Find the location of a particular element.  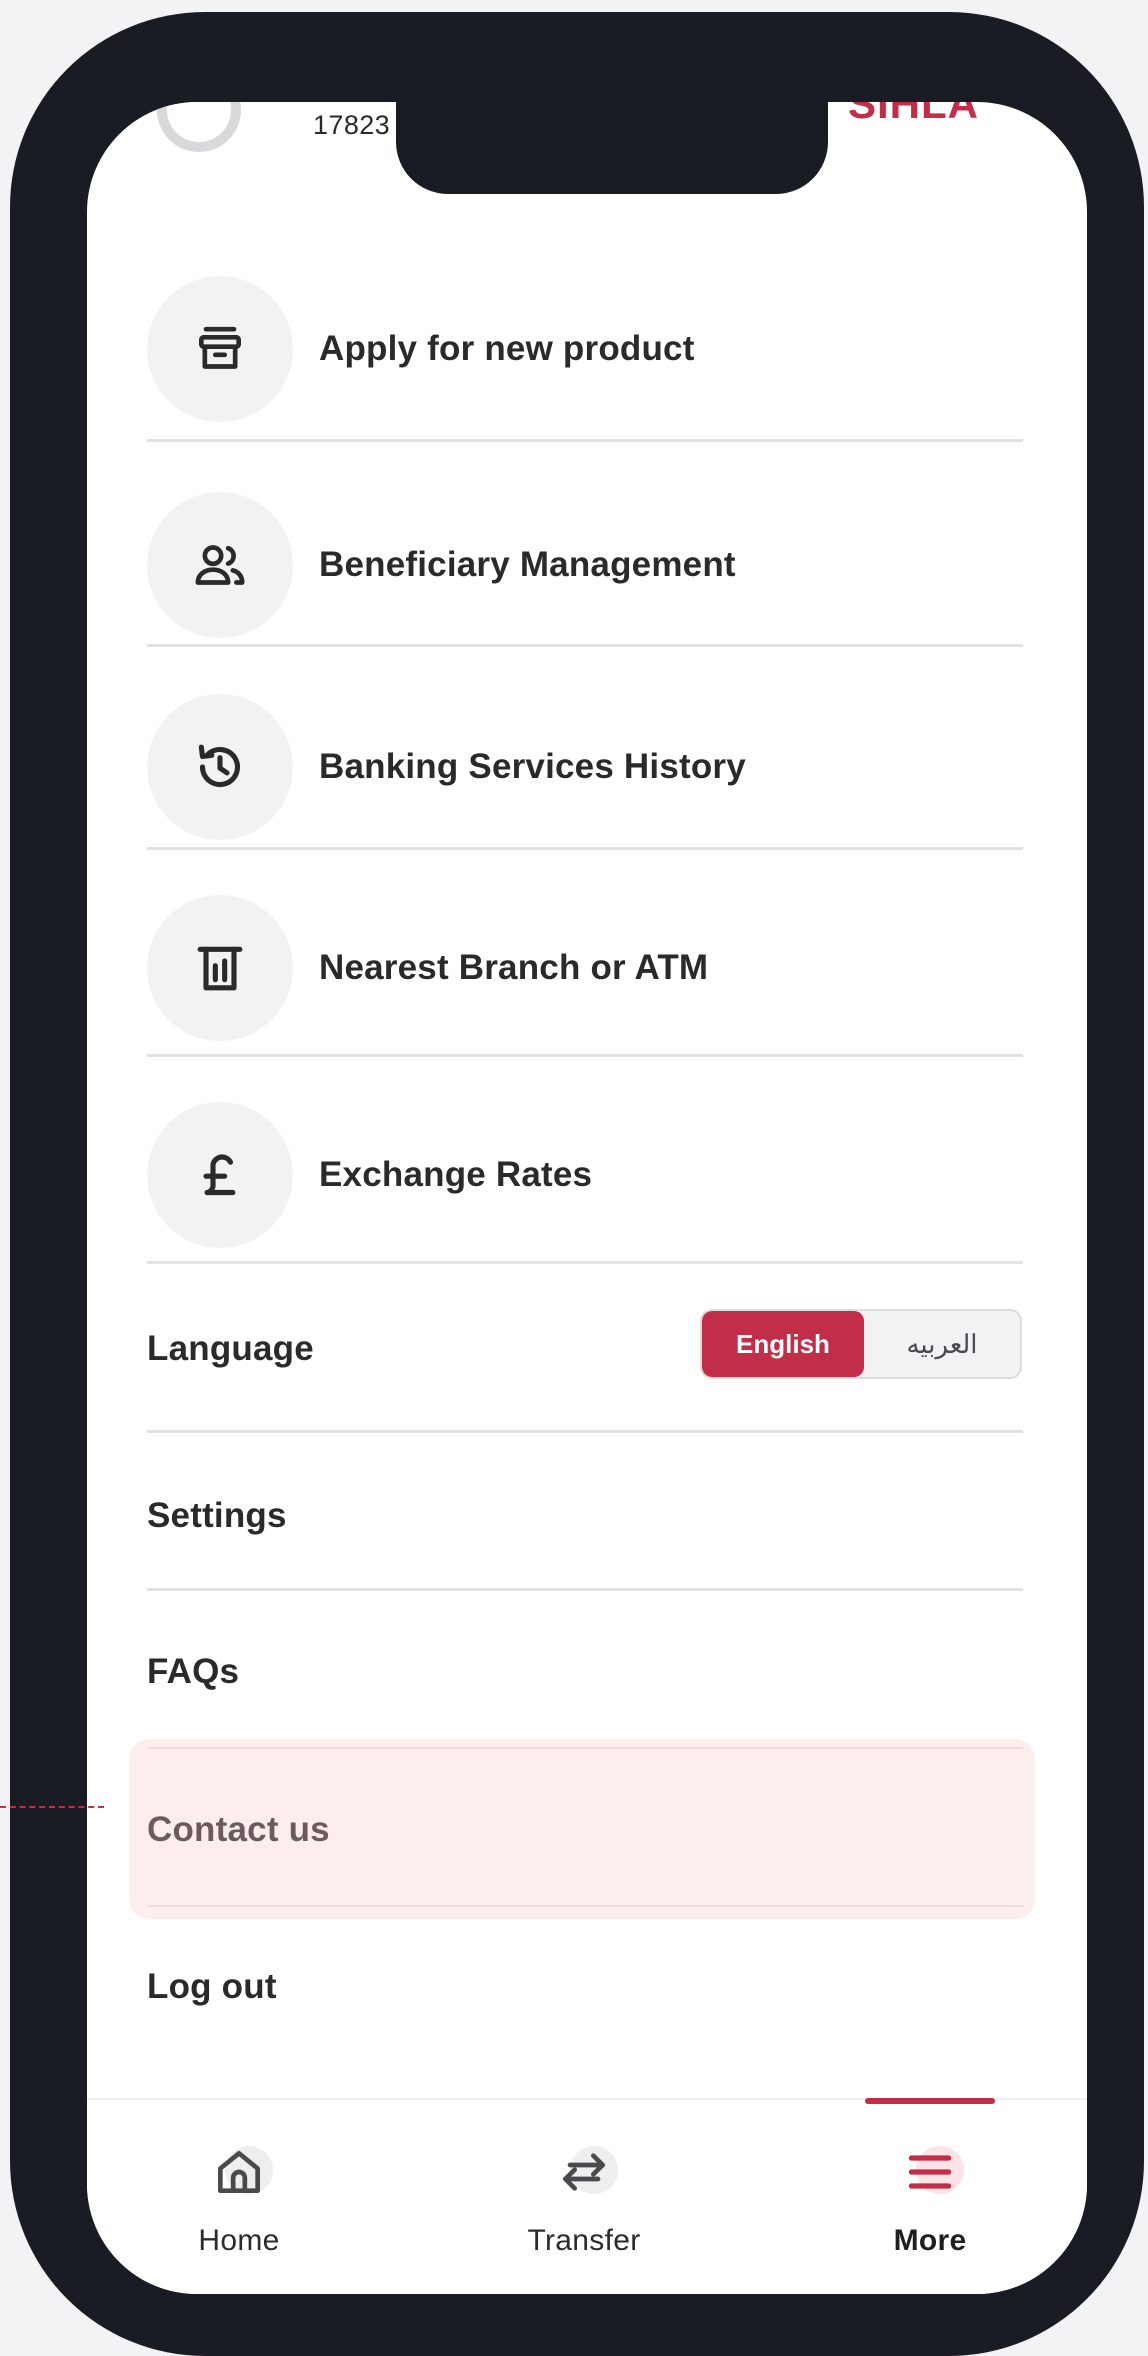

active-tab-indicator is located at coordinates (930, 2101).